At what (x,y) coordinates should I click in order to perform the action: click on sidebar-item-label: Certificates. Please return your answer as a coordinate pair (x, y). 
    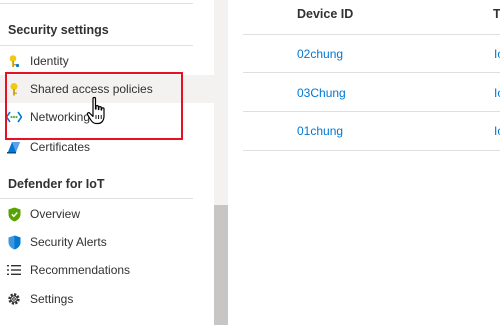
    Looking at the image, I should click on (60, 147).